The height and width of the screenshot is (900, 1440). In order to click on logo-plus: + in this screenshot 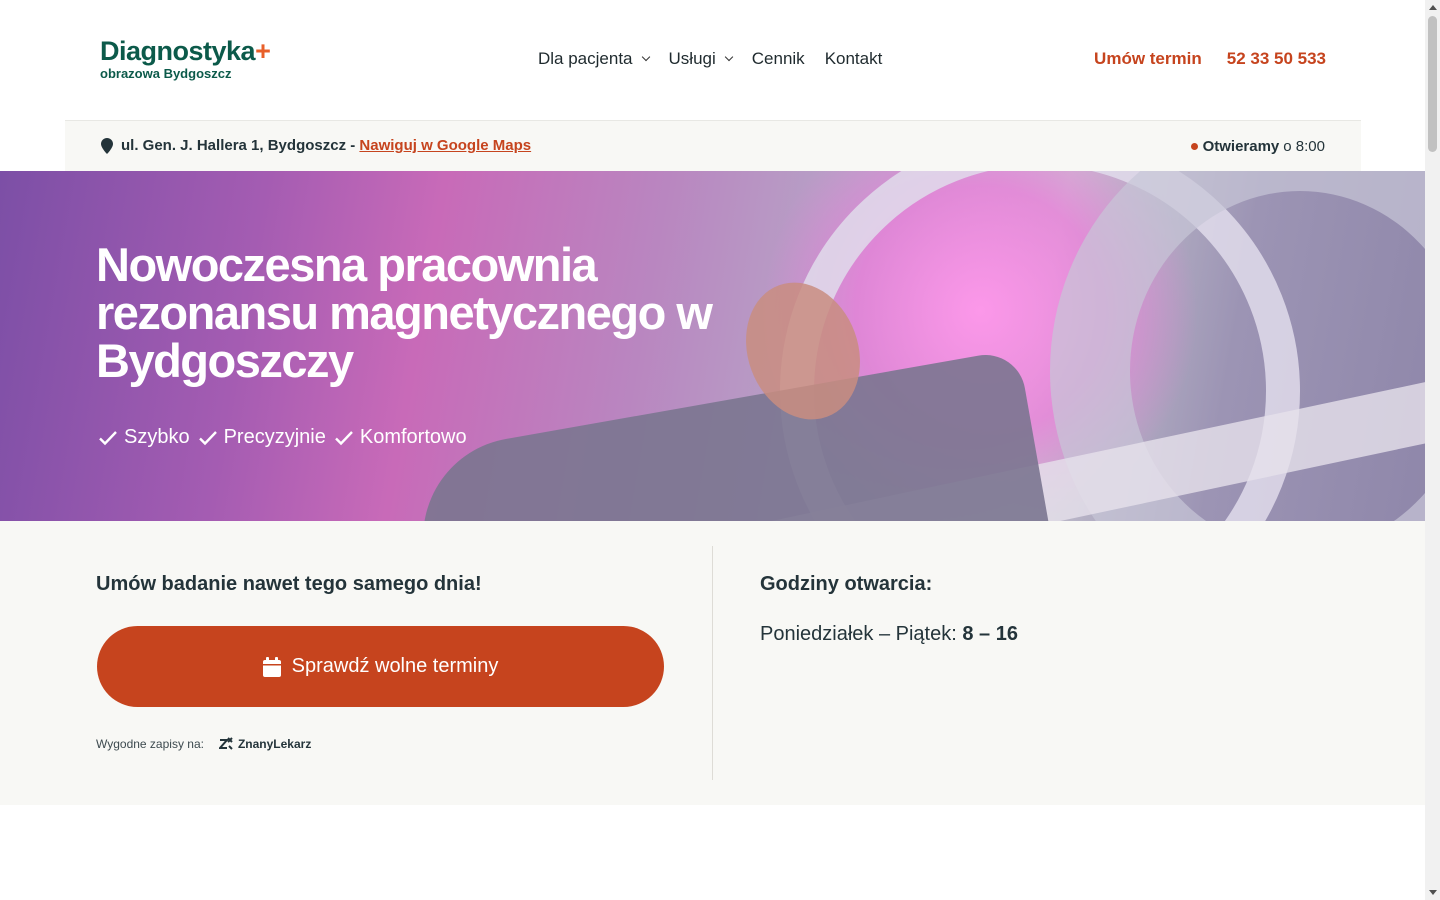, I will do `click(263, 51)`.